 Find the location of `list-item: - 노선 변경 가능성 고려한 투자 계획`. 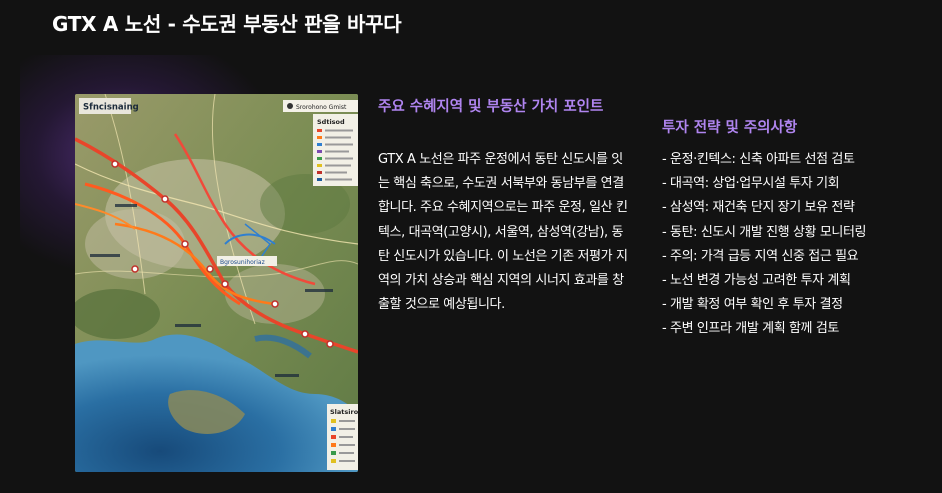

list-item: - 노선 변경 가능성 고려한 투자 계획 is located at coordinates (756, 281).